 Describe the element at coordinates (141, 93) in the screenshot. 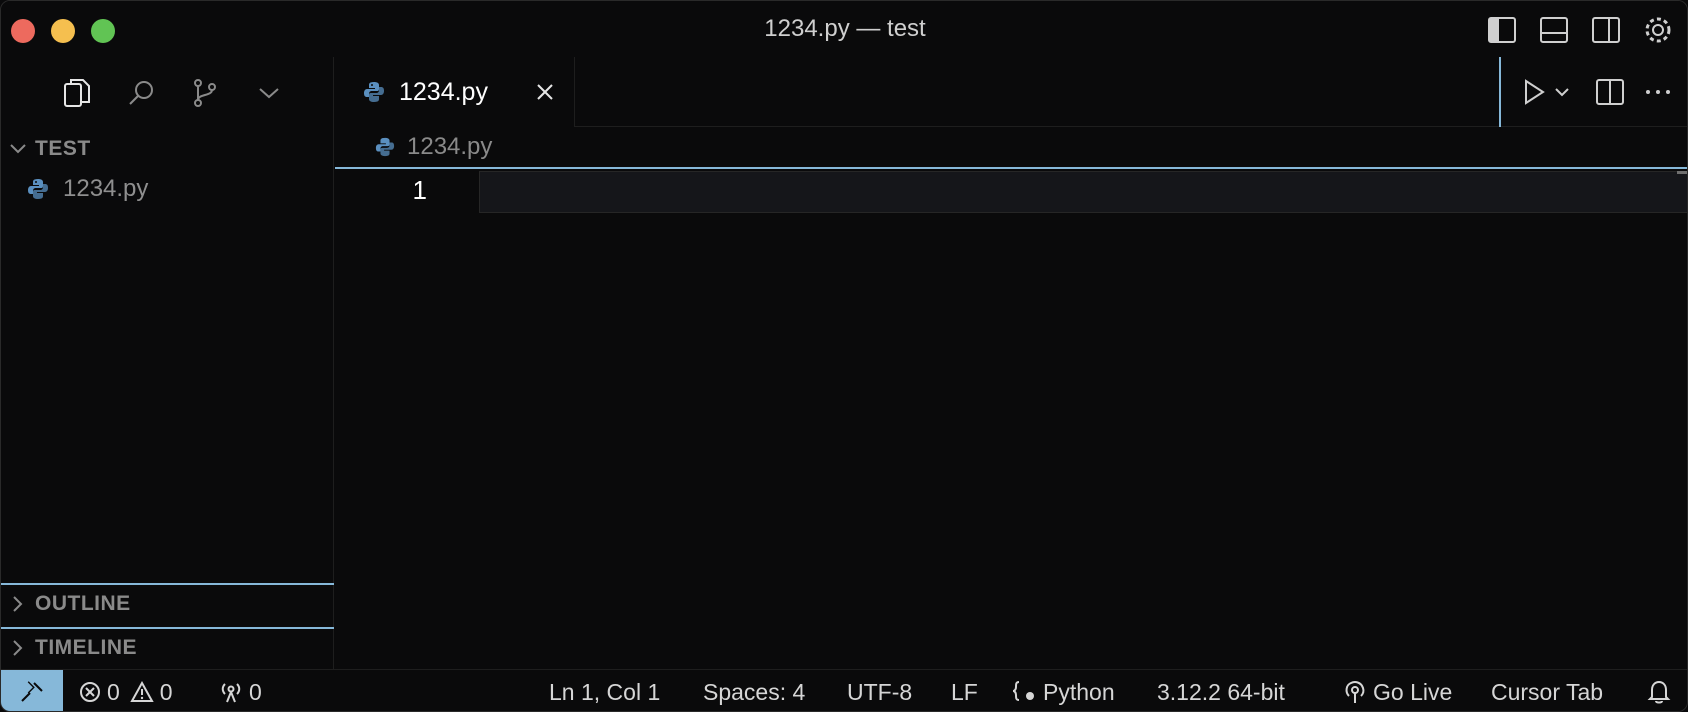

I see `search-icon` at that location.